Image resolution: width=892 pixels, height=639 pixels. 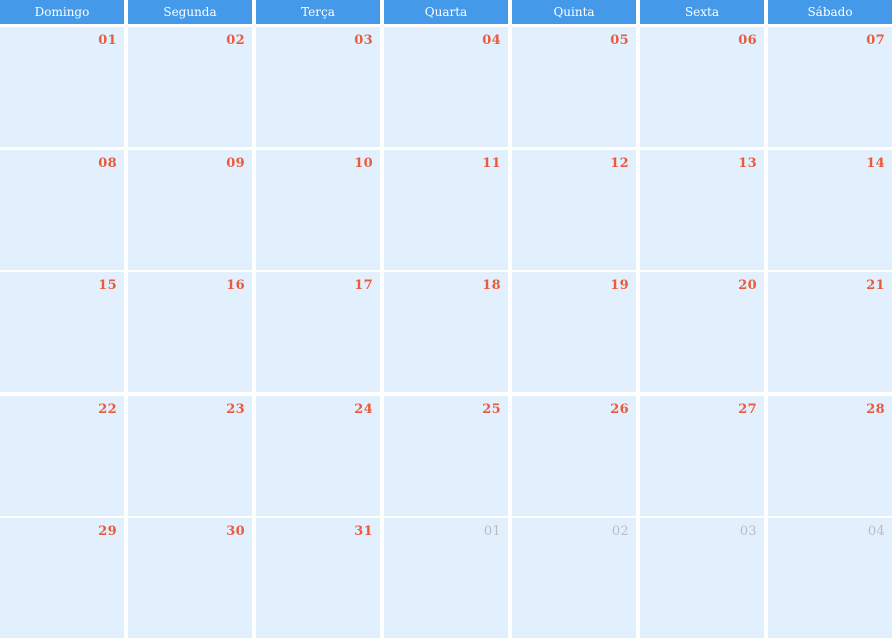 I want to click on day-number: 26, so click(x=619, y=409).